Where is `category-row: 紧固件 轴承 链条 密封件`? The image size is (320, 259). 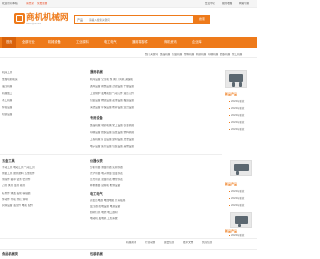
category-row: 紧固件 轴承 链条 密封件 is located at coordinates (42, 179).